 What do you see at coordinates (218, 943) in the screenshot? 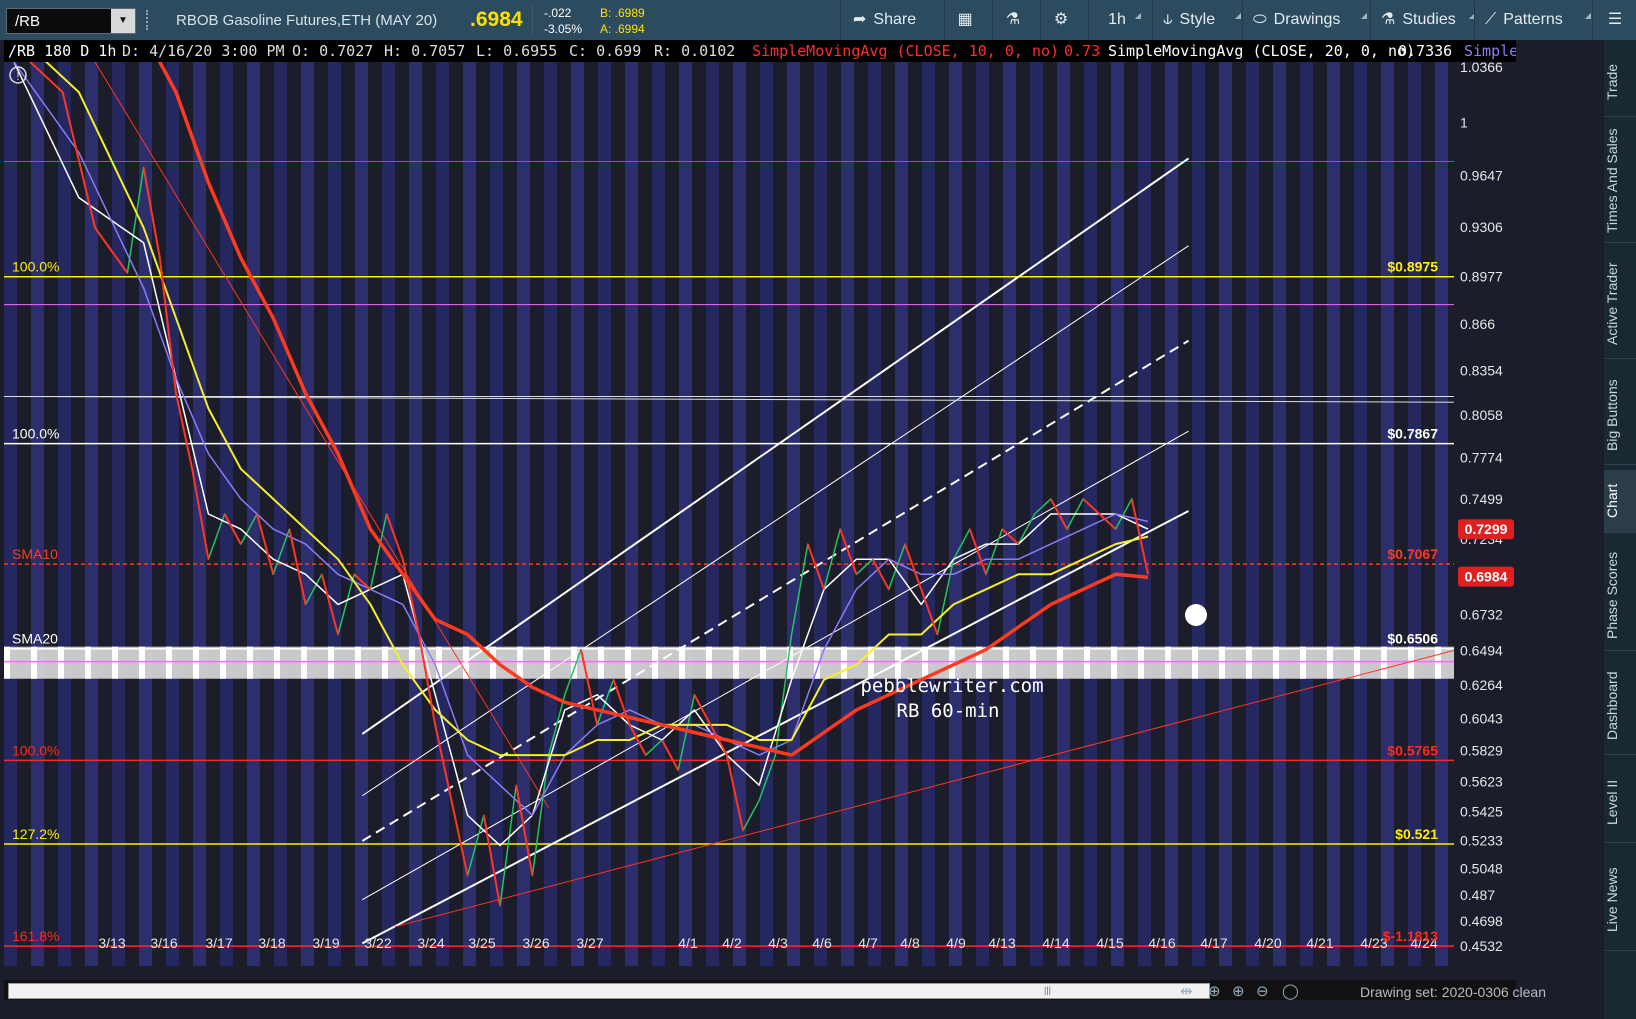
I see `x-tick-label: 3/17` at bounding box center [218, 943].